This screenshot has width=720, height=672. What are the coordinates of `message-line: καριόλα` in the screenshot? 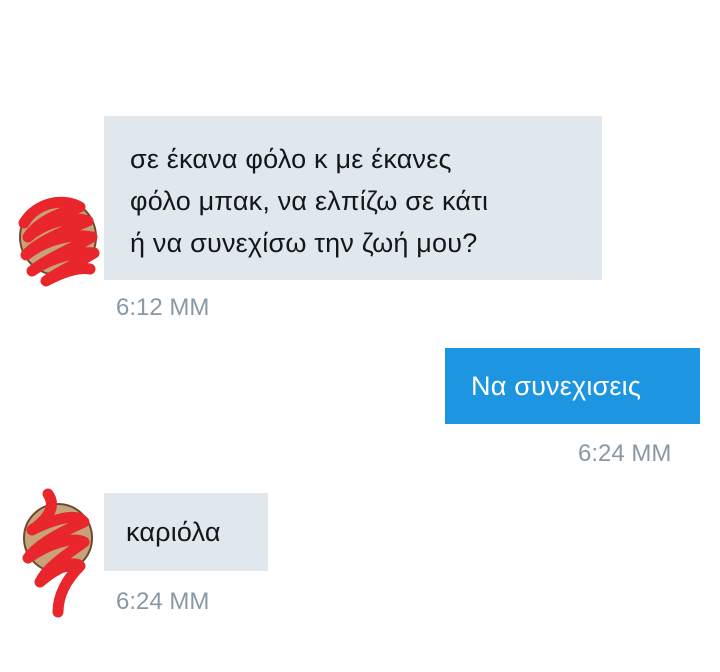 It's located at (173, 532).